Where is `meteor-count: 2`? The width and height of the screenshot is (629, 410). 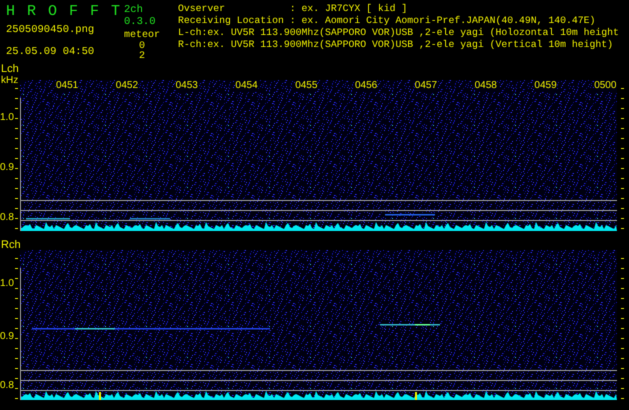
meteor-count: 2 is located at coordinates (142, 57).